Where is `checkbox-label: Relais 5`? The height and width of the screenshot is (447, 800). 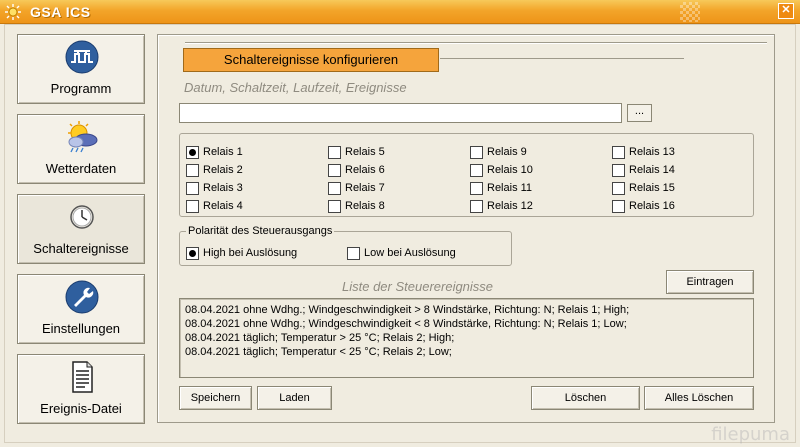
checkbox-label: Relais 5 is located at coordinates (365, 152).